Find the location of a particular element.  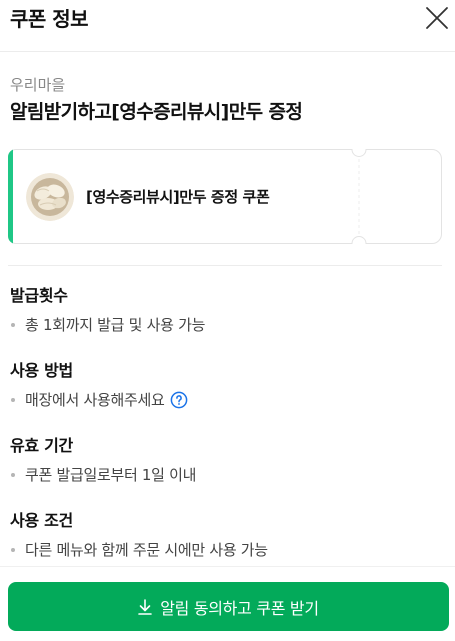

info-usage-method: 사용 방법 매장에서 사용해주세요 is located at coordinates (230, 385).